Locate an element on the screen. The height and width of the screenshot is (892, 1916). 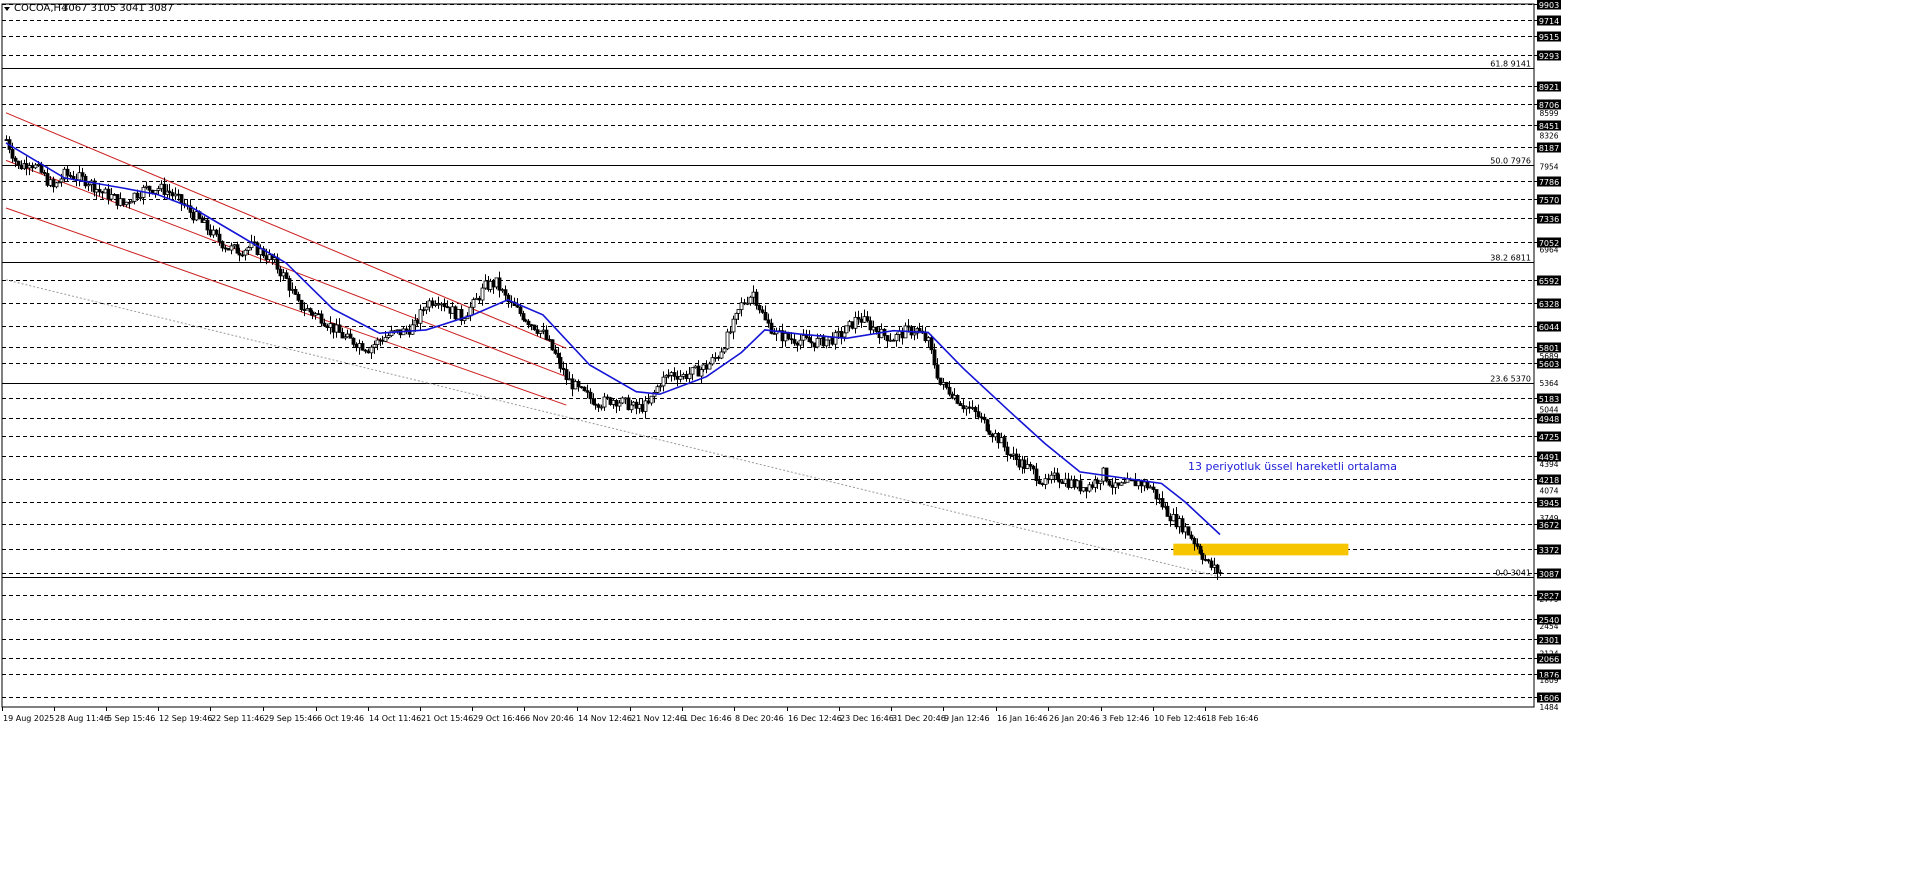
time-label: 29 Sep 15:46 is located at coordinates (290, 718).